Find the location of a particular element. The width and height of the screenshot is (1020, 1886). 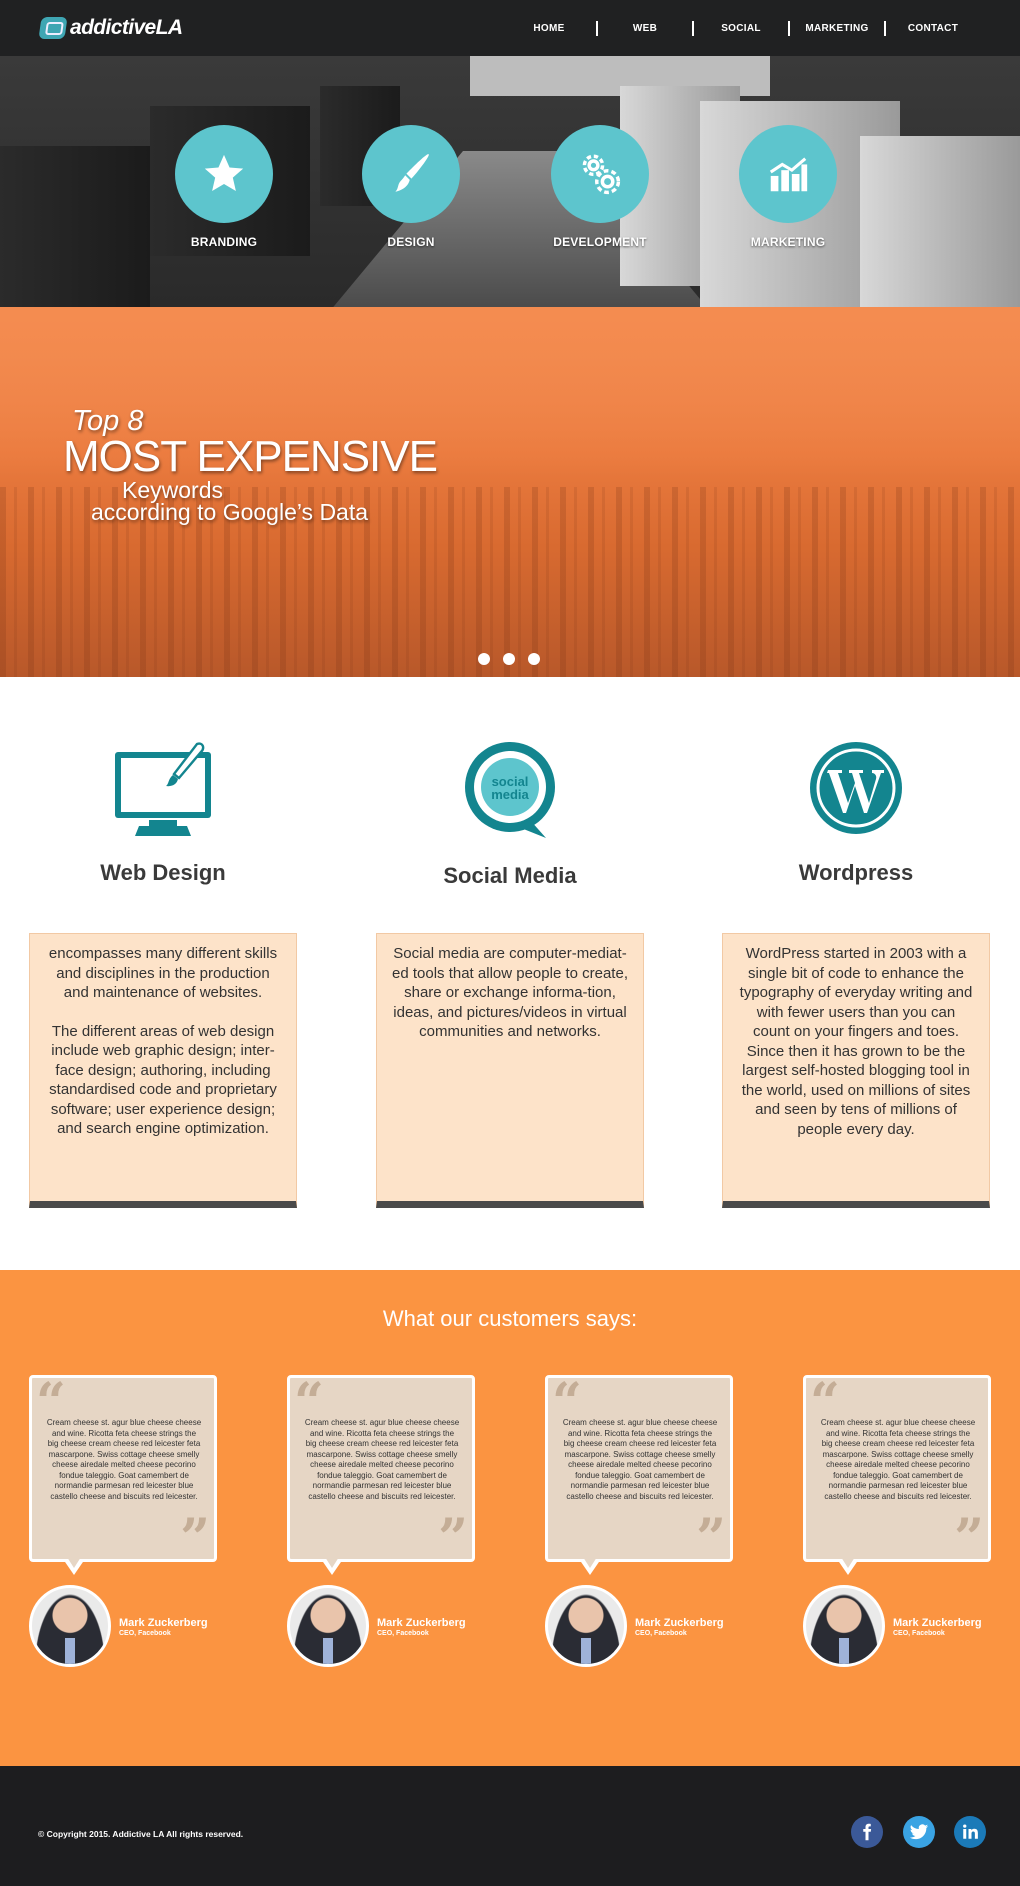

nav-contact: CONTACT is located at coordinates (933, 28).